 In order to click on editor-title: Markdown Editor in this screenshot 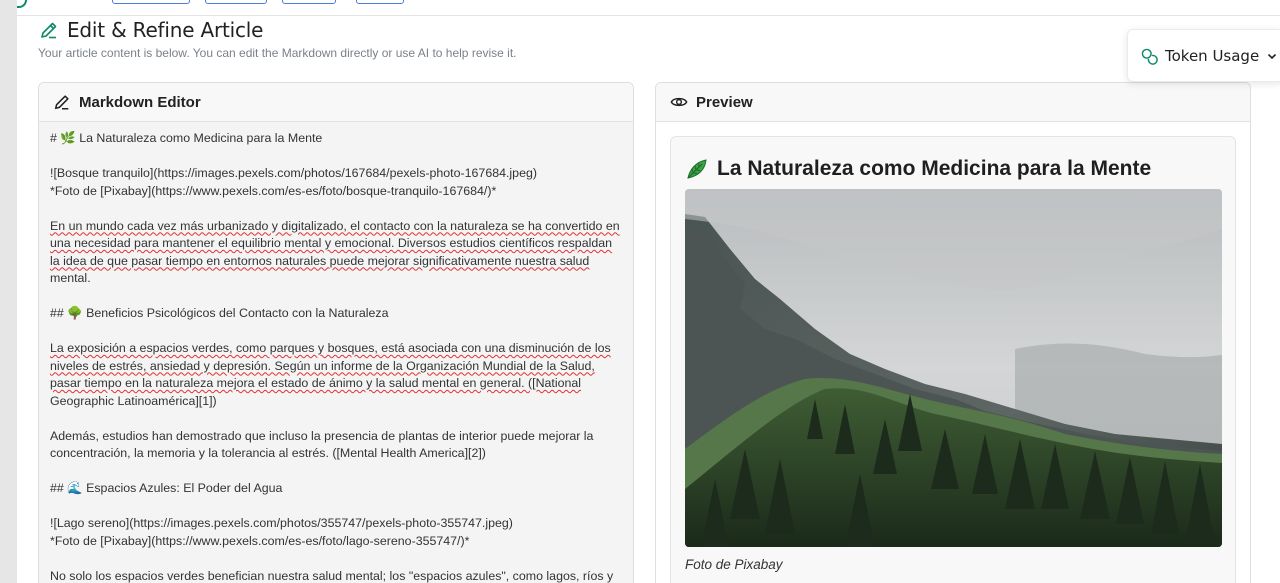, I will do `click(140, 102)`.